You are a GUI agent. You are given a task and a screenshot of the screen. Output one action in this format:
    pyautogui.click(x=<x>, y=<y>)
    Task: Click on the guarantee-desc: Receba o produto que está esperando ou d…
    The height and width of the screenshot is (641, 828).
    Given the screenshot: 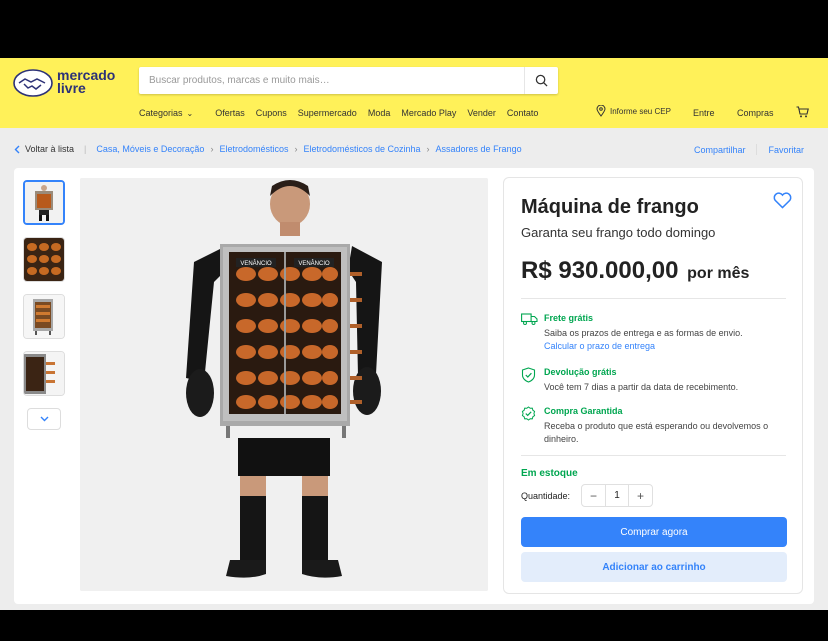 What is the action you would take?
    pyautogui.click(x=656, y=432)
    